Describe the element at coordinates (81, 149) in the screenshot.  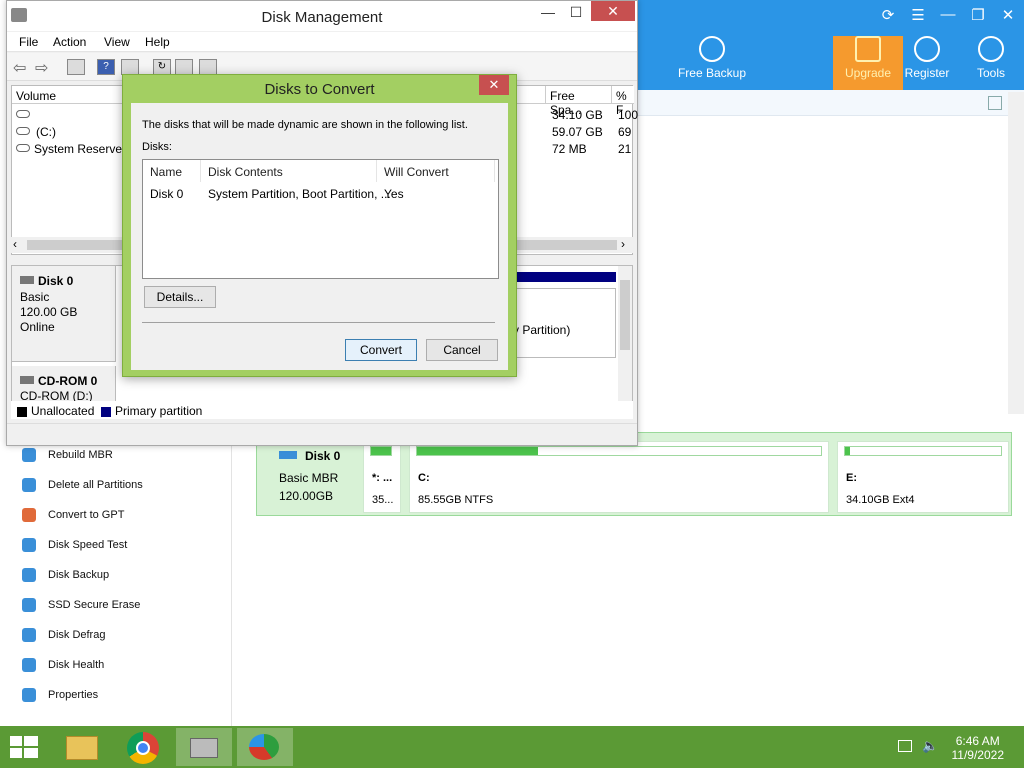
I see `volume-name: System Reserved` at that location.